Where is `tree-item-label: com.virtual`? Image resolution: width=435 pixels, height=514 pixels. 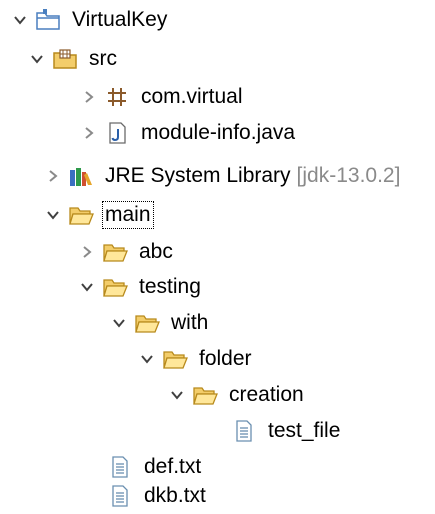 tree-item-label: com.virtual is located at coordinates (192, 96).